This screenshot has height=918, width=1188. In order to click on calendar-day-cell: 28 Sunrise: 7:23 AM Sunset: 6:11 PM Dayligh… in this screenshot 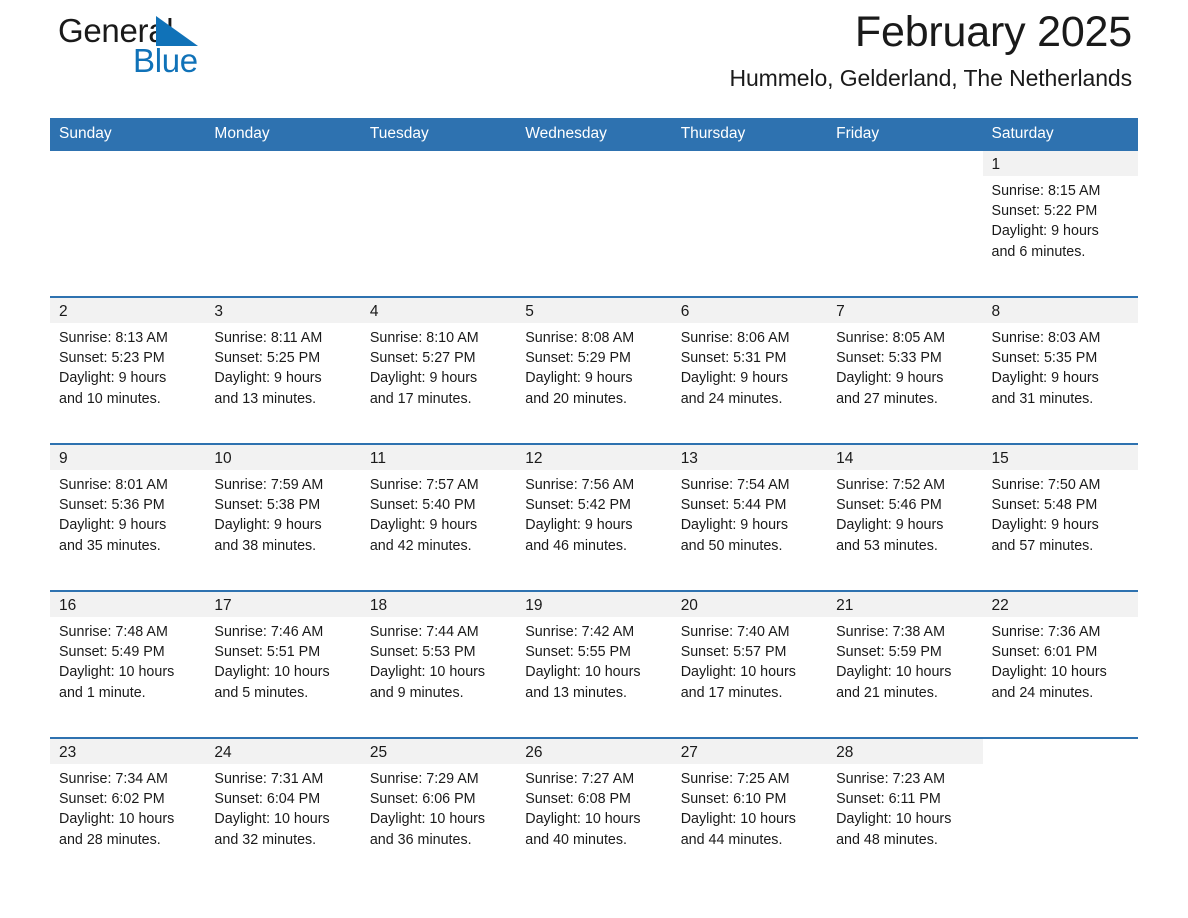, I will do `click(905, 804)`.